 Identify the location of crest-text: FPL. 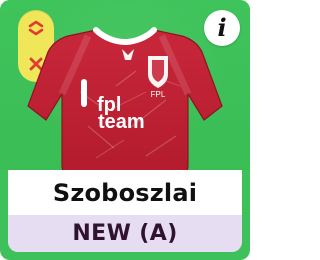
(158, 94).